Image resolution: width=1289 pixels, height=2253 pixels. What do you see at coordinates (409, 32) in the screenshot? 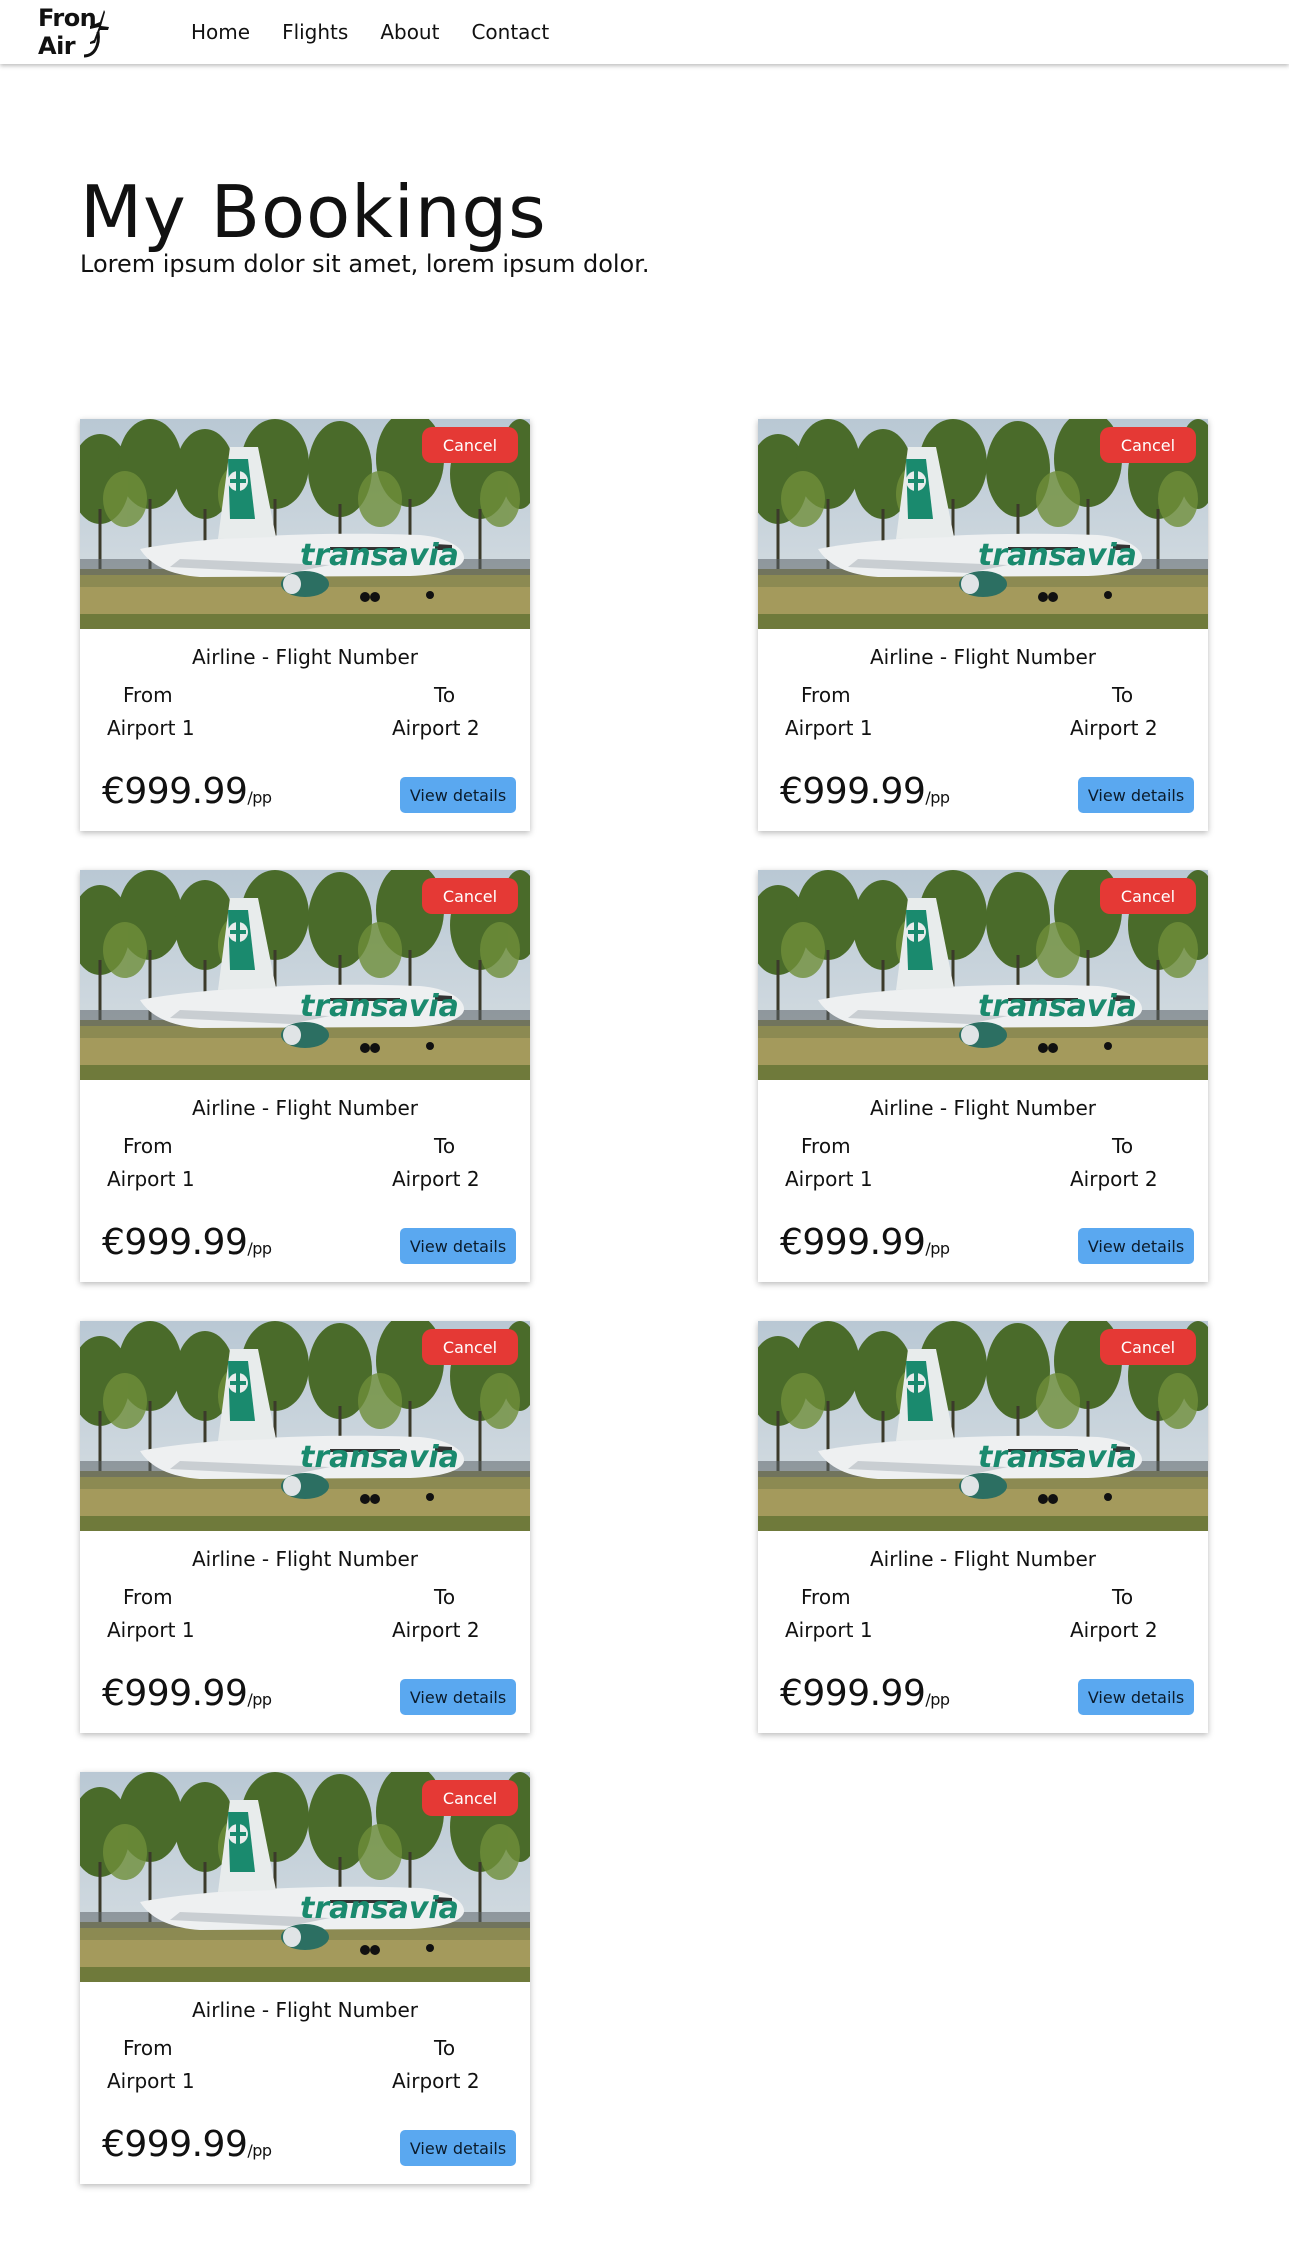
I see `nav-about: About` at bounding box center [409, 32].